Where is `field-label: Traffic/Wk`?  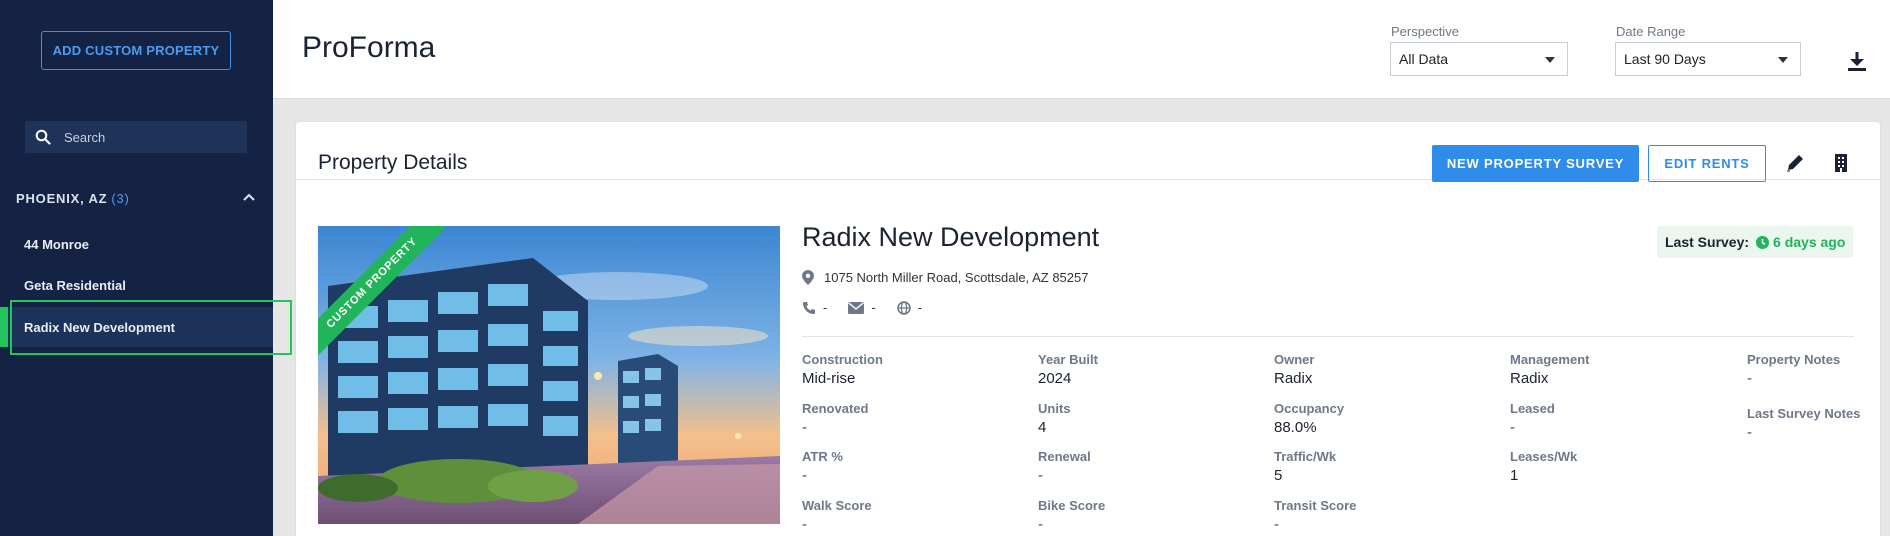 field-label: Traffic/Wk is located at coordinates (1305, 456).